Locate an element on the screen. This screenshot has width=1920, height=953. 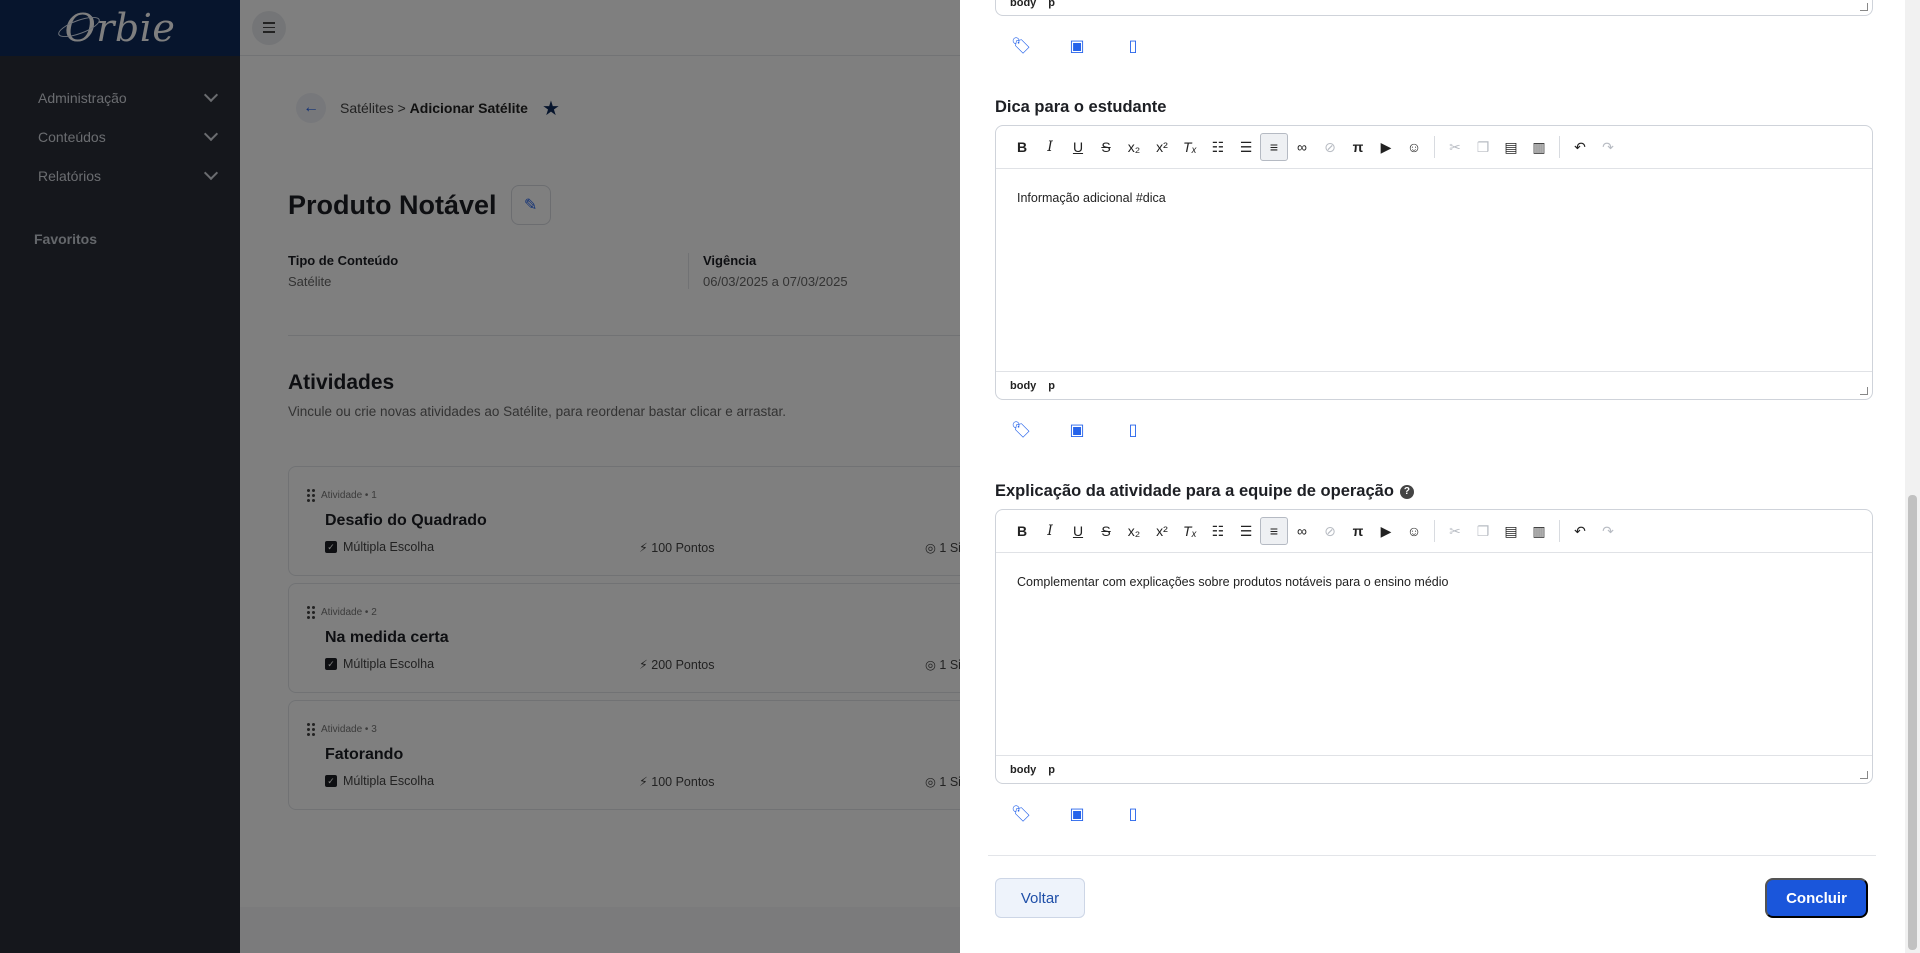
help-icon: ? is located at coordinates (1406, 491).